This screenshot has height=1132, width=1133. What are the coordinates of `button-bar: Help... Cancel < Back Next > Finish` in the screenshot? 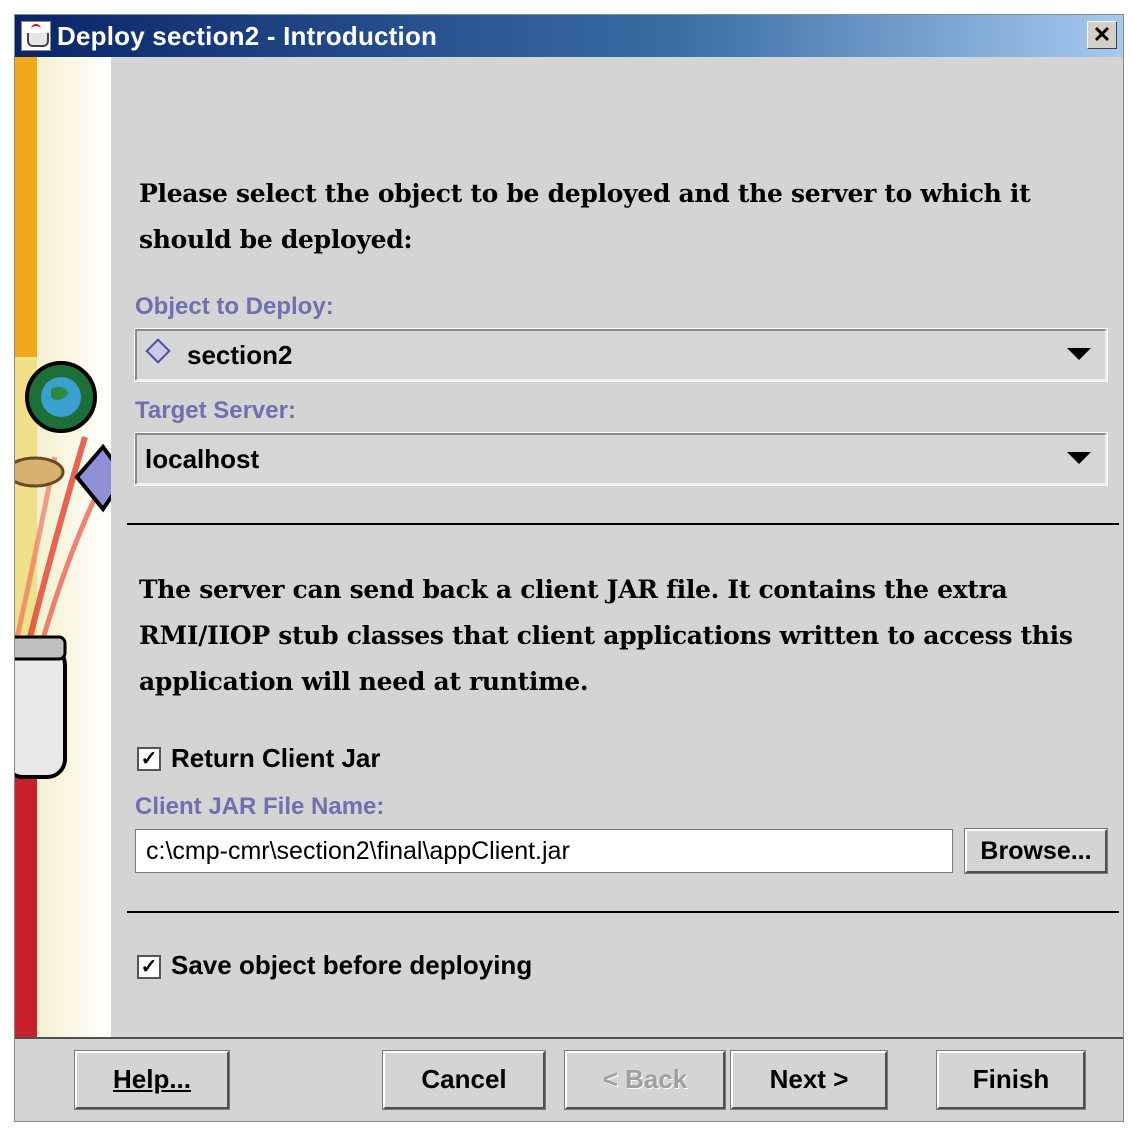 It's located at (569, 1079).